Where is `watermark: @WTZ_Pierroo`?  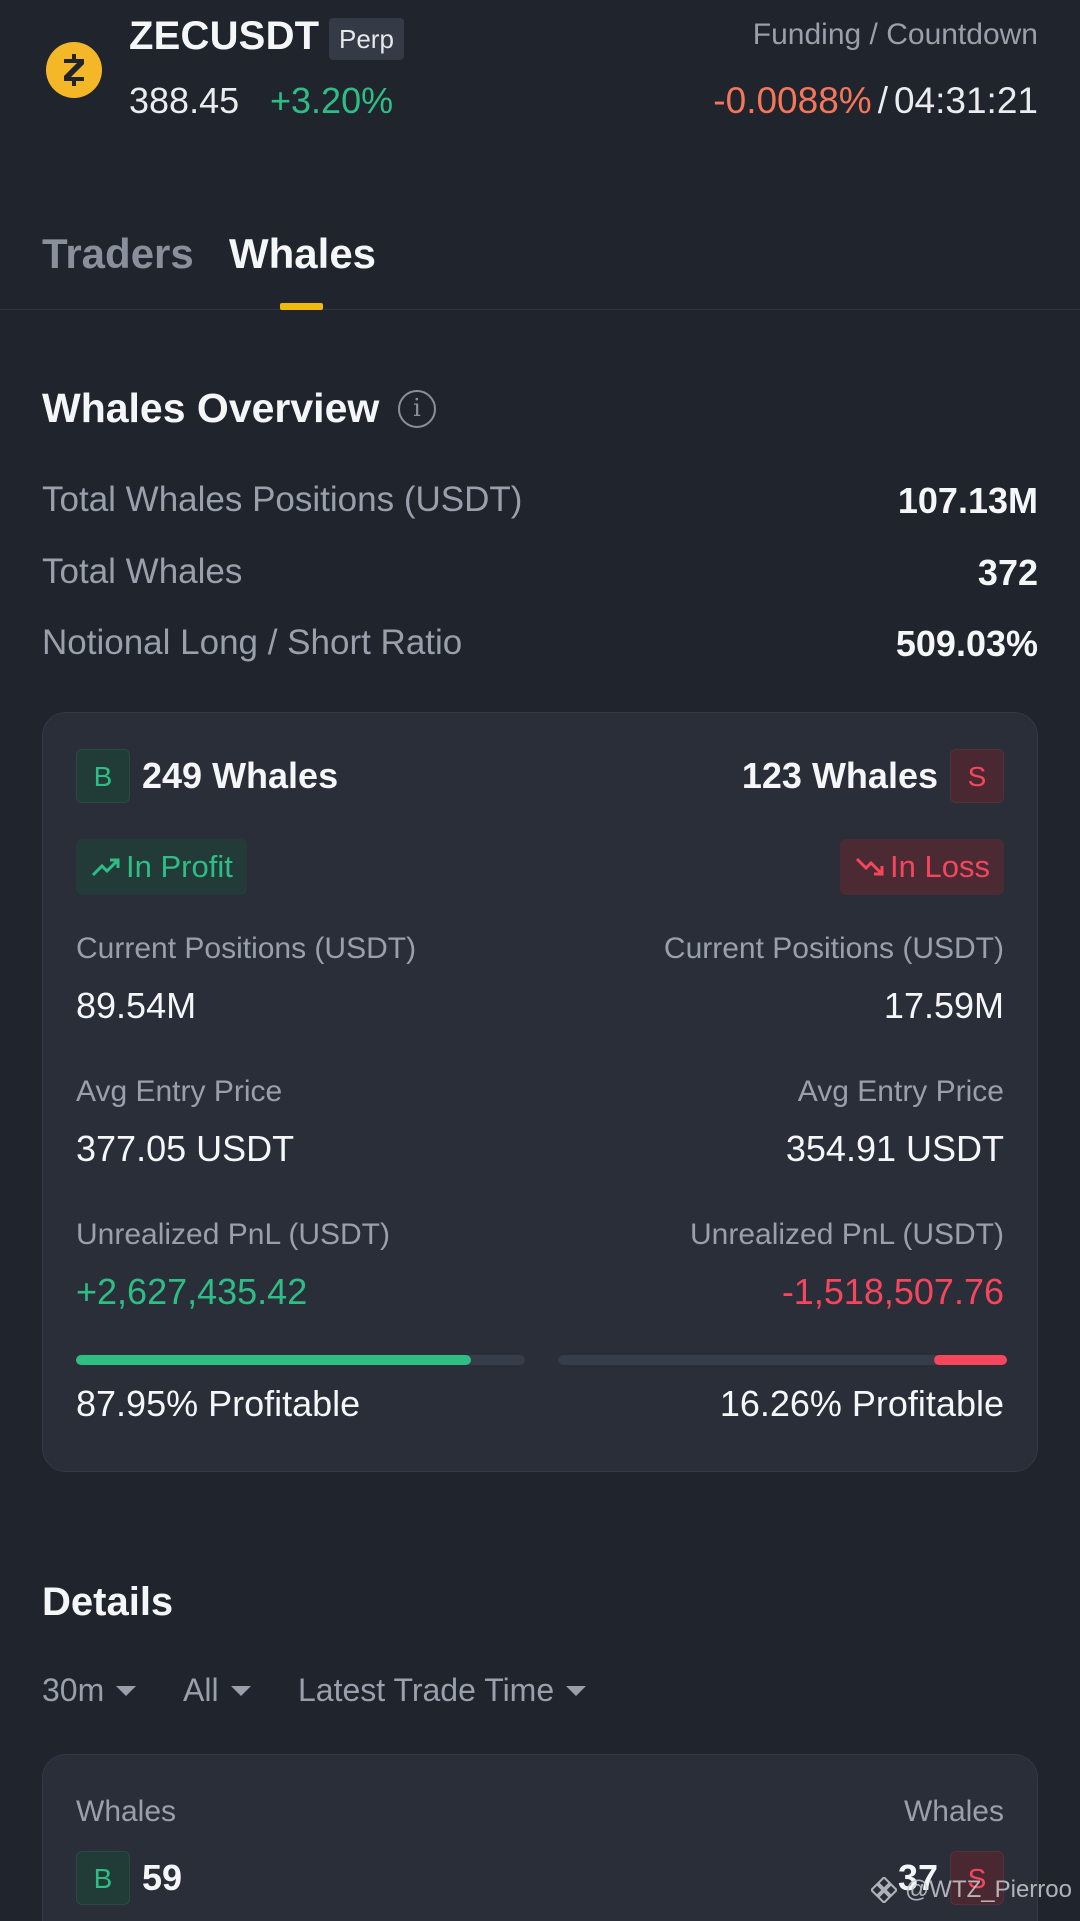 watermark: @WTZ_Pierroo is located at coordinates (971, 1890).